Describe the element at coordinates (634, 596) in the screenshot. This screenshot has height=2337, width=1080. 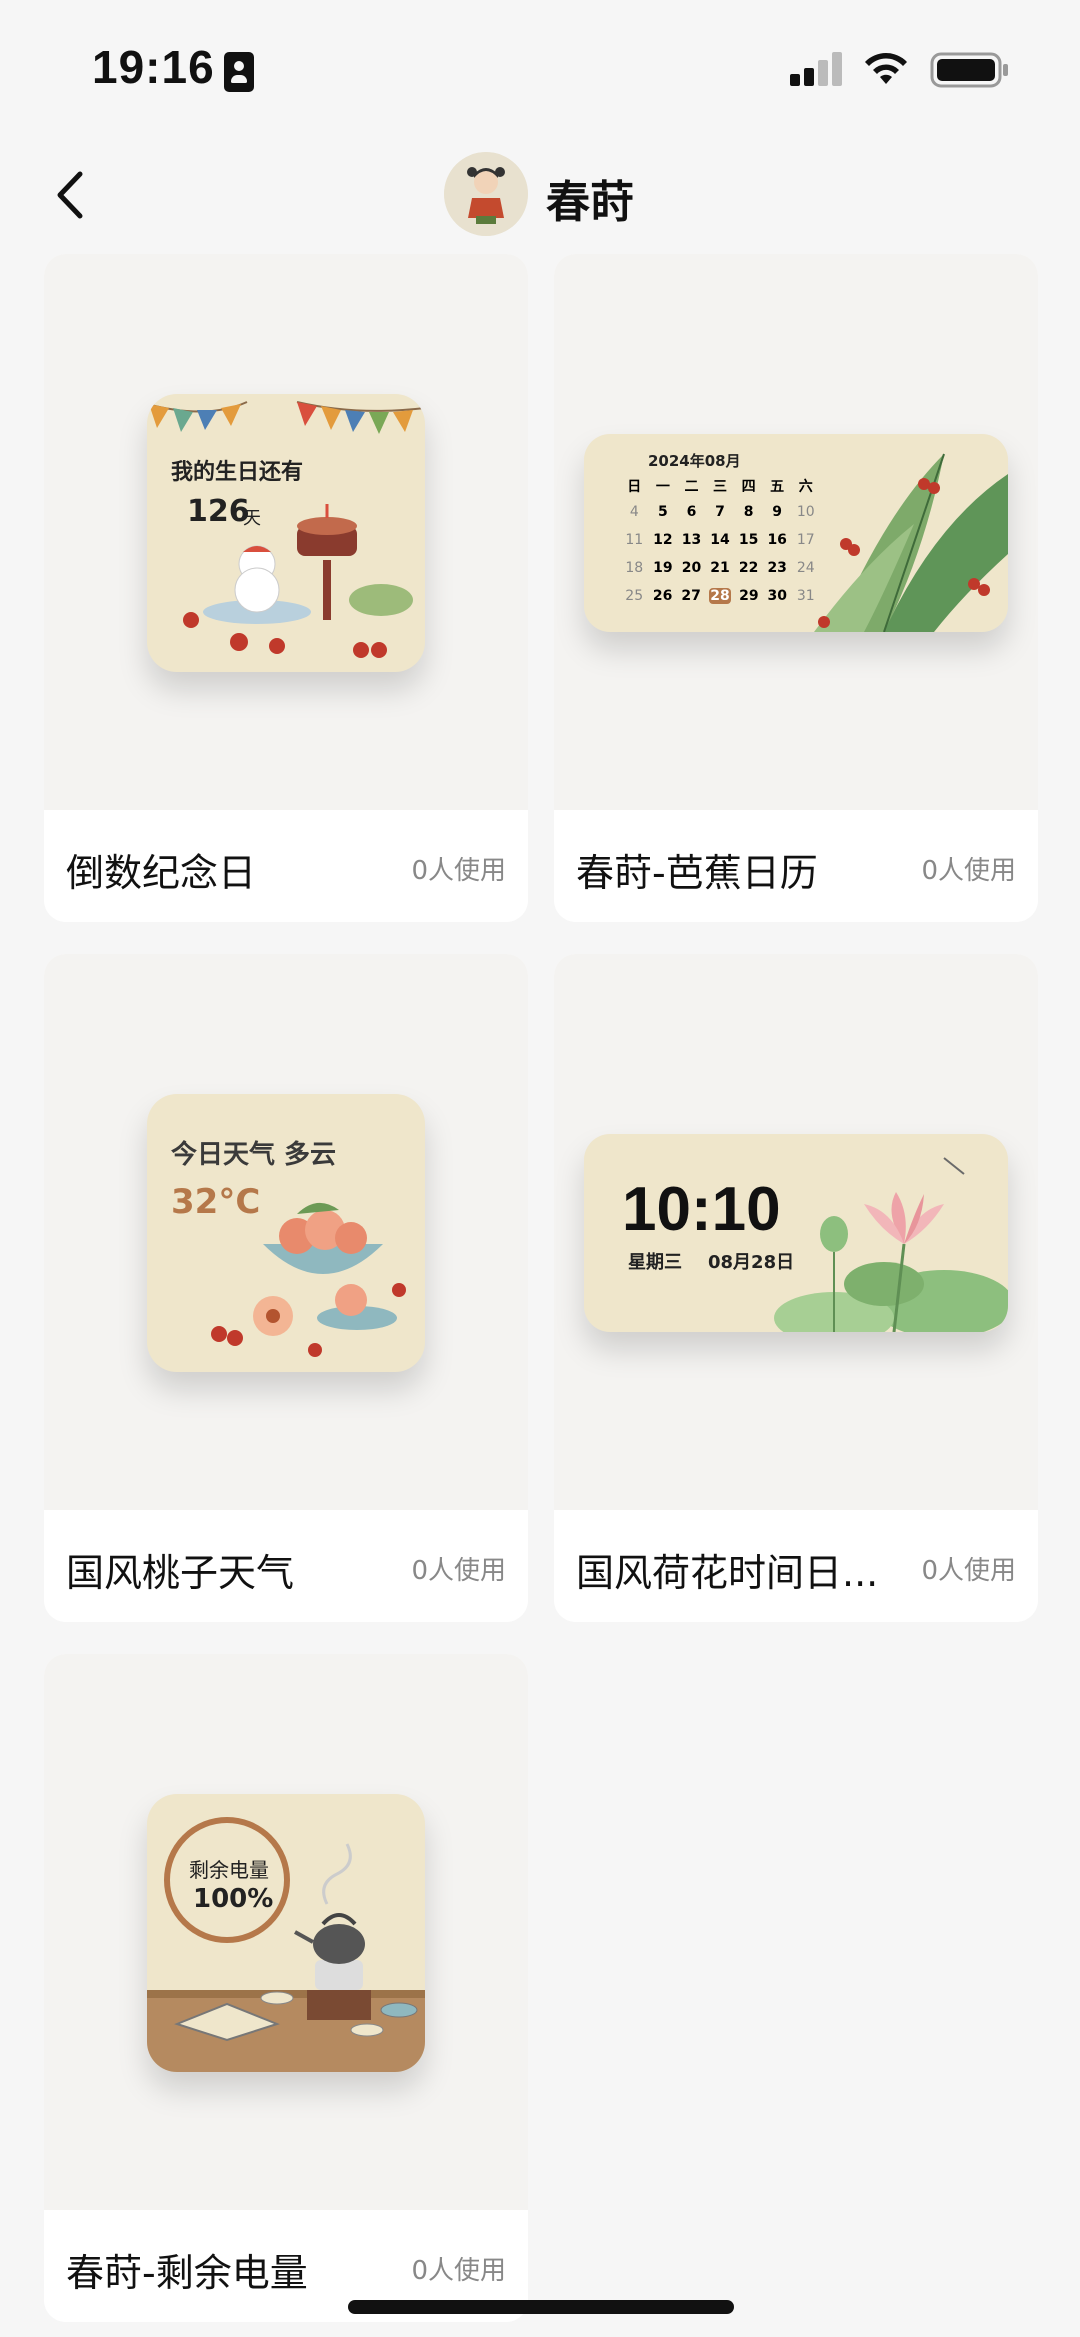
I see `calendar-day: 25` at that location.